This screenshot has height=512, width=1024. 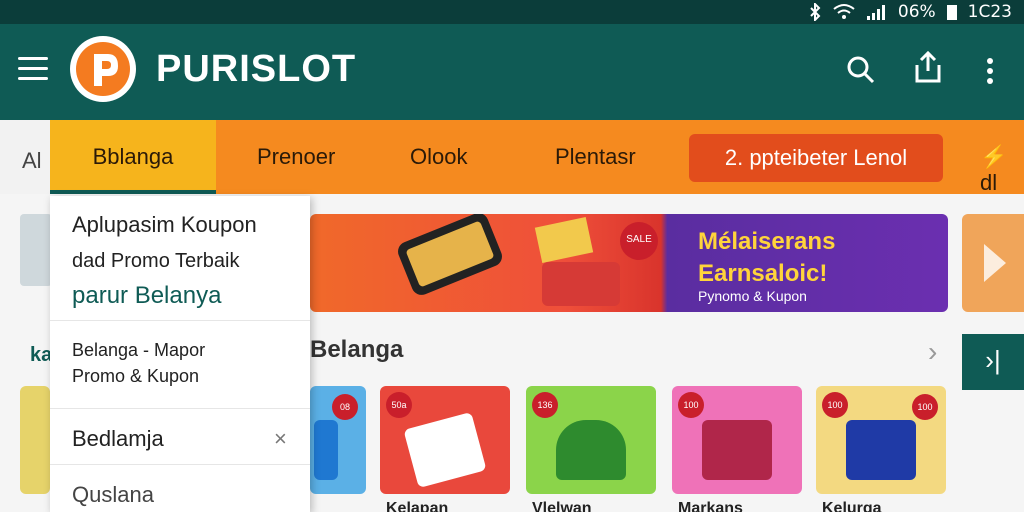 What do you see at coordinates (135, 376) in the screenshot?
I see `dropdown-sub2: Promo & Kupon` at bounding box center [135, 376].